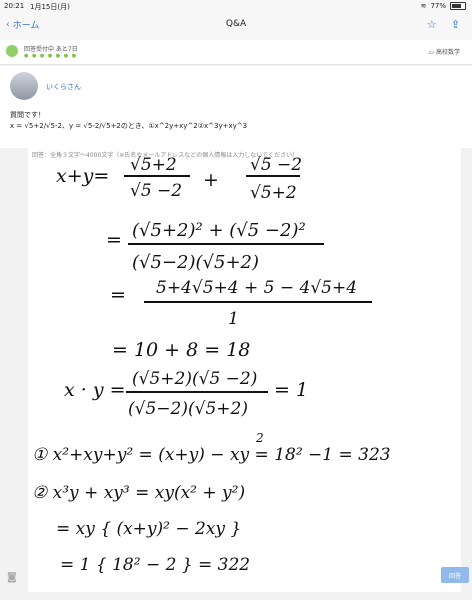  Describe the element at coordinates (219, 230) in the screenshot. I see `hw-line2-num: (√5+2)² + (√5 −2)²` at that location.